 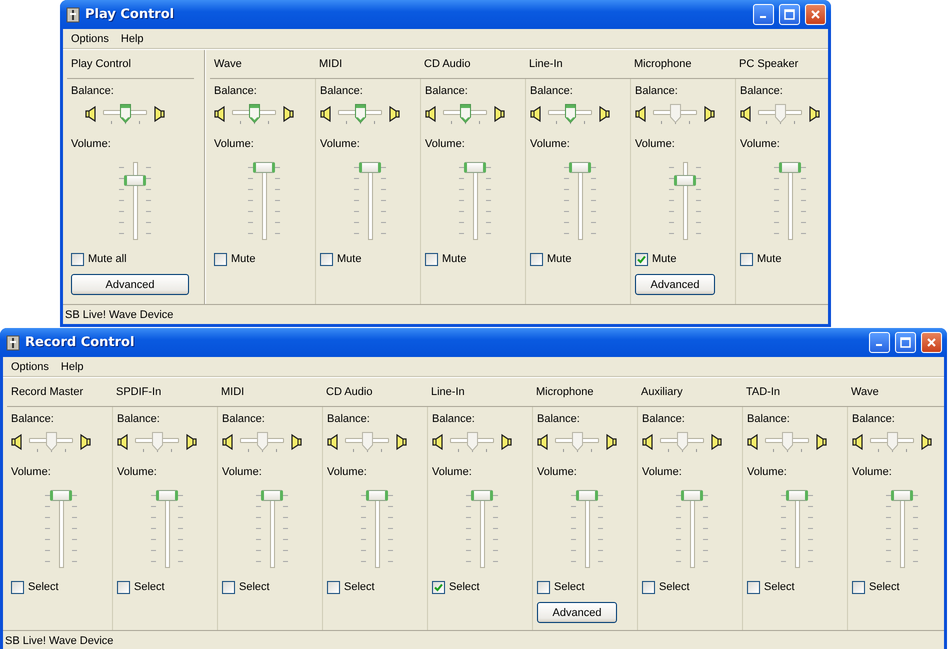 What do you see at coordinates (662, 392) in the screenshot?
I see `channel-name: Auxiliary` at bounding box center [662, 392].